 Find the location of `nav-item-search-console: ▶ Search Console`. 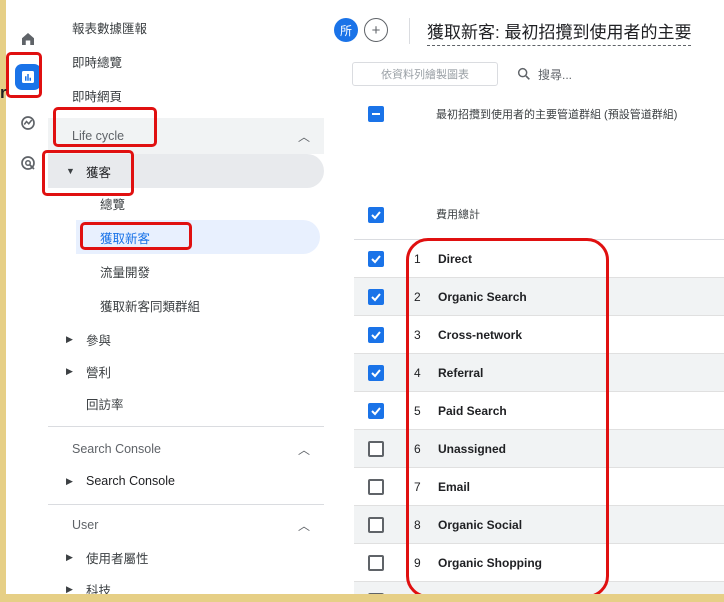

nav-item-search-console: ▶ Search Console is located at coordinates (183, 481).